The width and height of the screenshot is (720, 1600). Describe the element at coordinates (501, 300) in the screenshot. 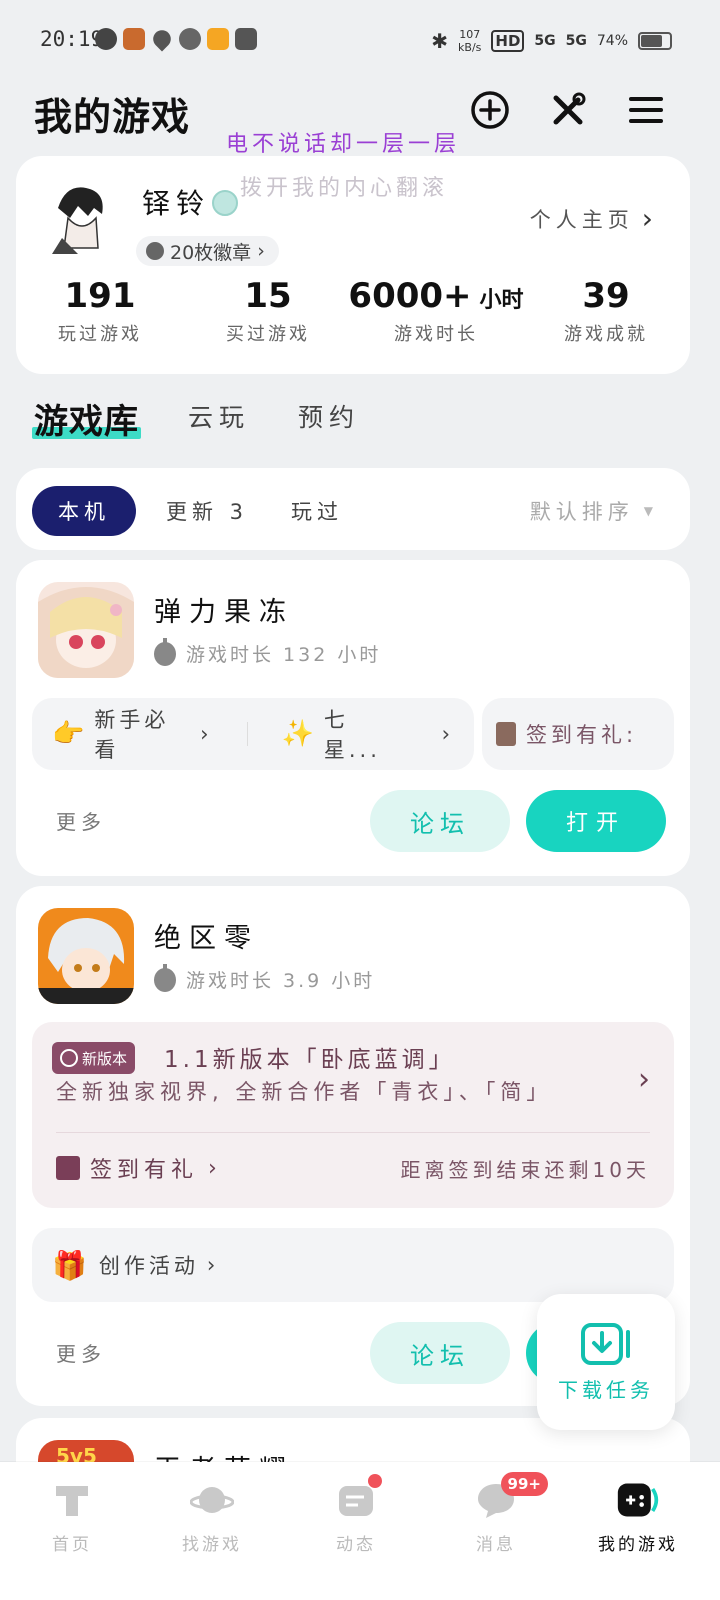

I see `stat-unit: 小时` at that location.